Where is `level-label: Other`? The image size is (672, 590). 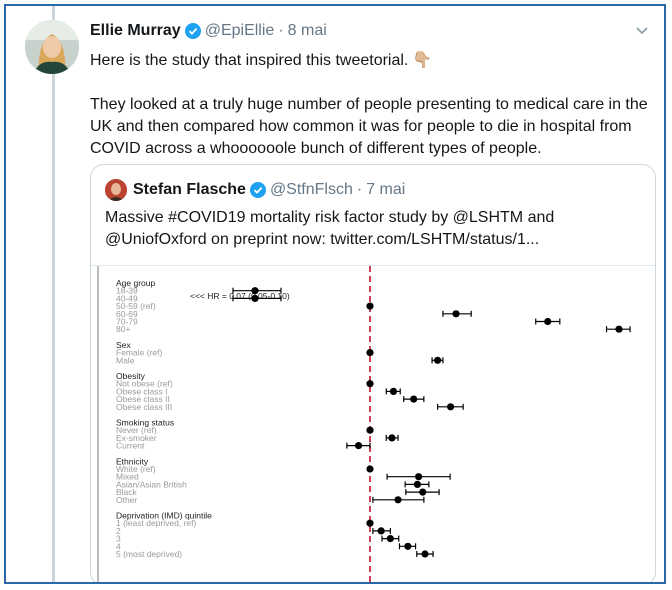 level-label: Other is located at coordinates (126, 500).